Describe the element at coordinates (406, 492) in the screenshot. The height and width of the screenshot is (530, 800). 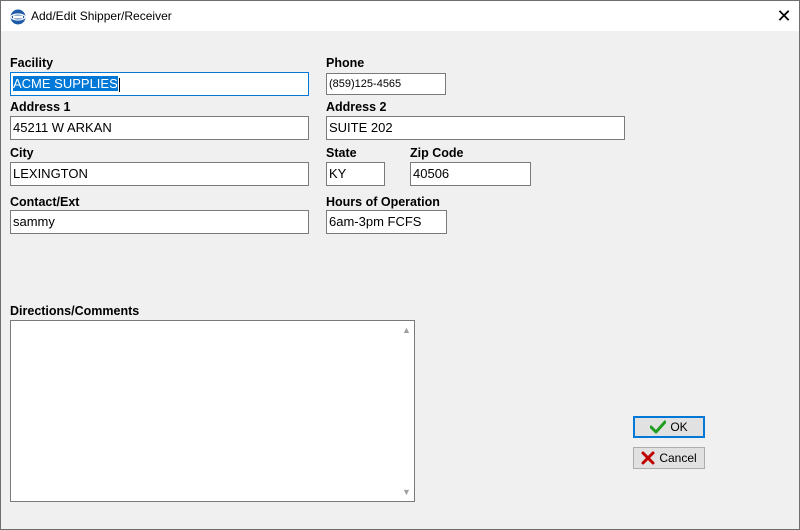
I see `scroll-down-icon: ▼` at that location.